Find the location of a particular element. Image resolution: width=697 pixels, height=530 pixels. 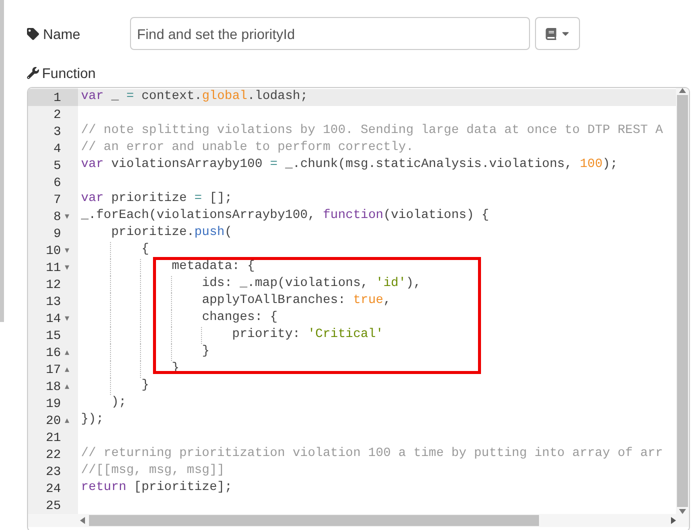

line-number: 1 is located at coordinates (57, 97).